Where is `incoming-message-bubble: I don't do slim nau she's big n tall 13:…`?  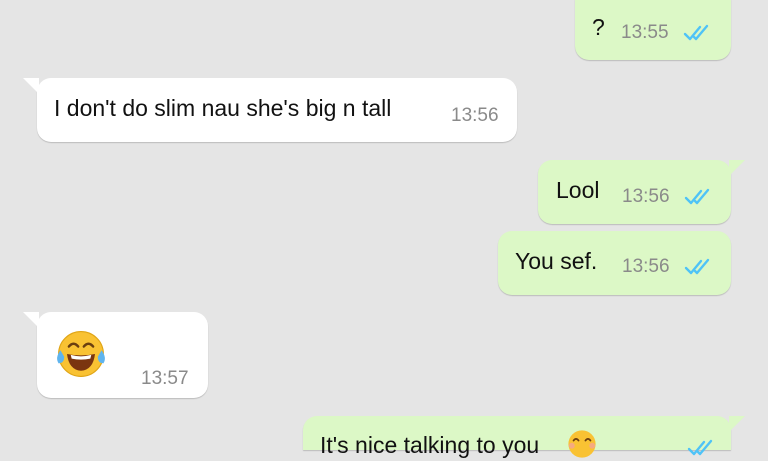 incoming-message-bubble: I don't do slim nau she's big n tall 13:… is located at coordinates (270, 110).